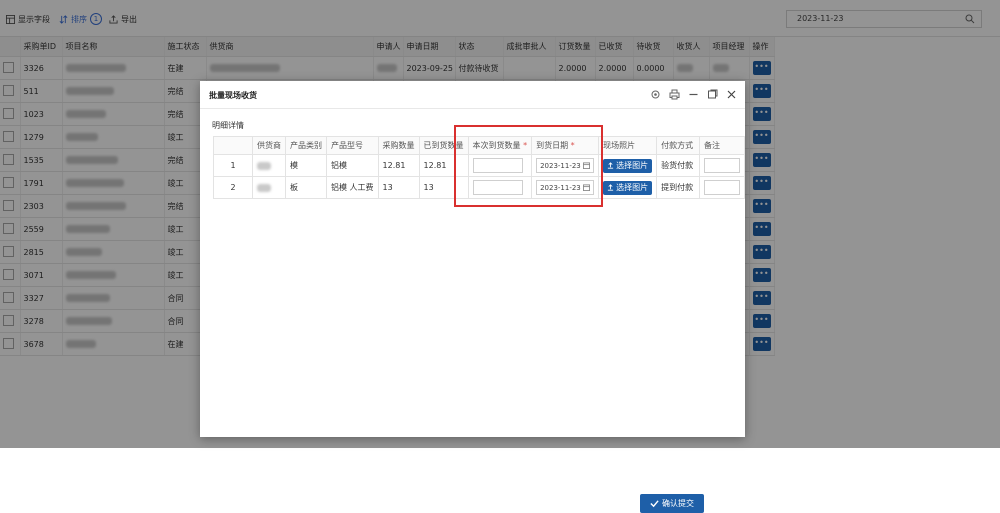  What do you see at coordinates (731, 94) in the screenshot?
I see `close-icon` at bounding box center [731, 94].